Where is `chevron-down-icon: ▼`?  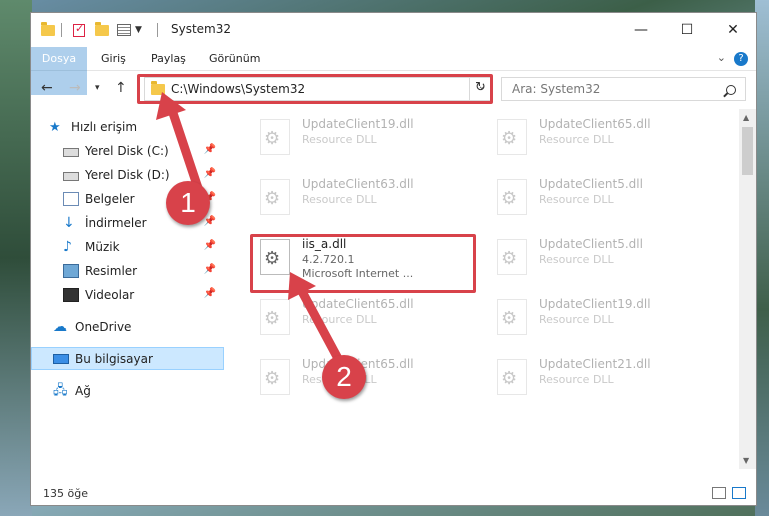
chevron-down-icon: ▼ is located at coordinates (138, 30).